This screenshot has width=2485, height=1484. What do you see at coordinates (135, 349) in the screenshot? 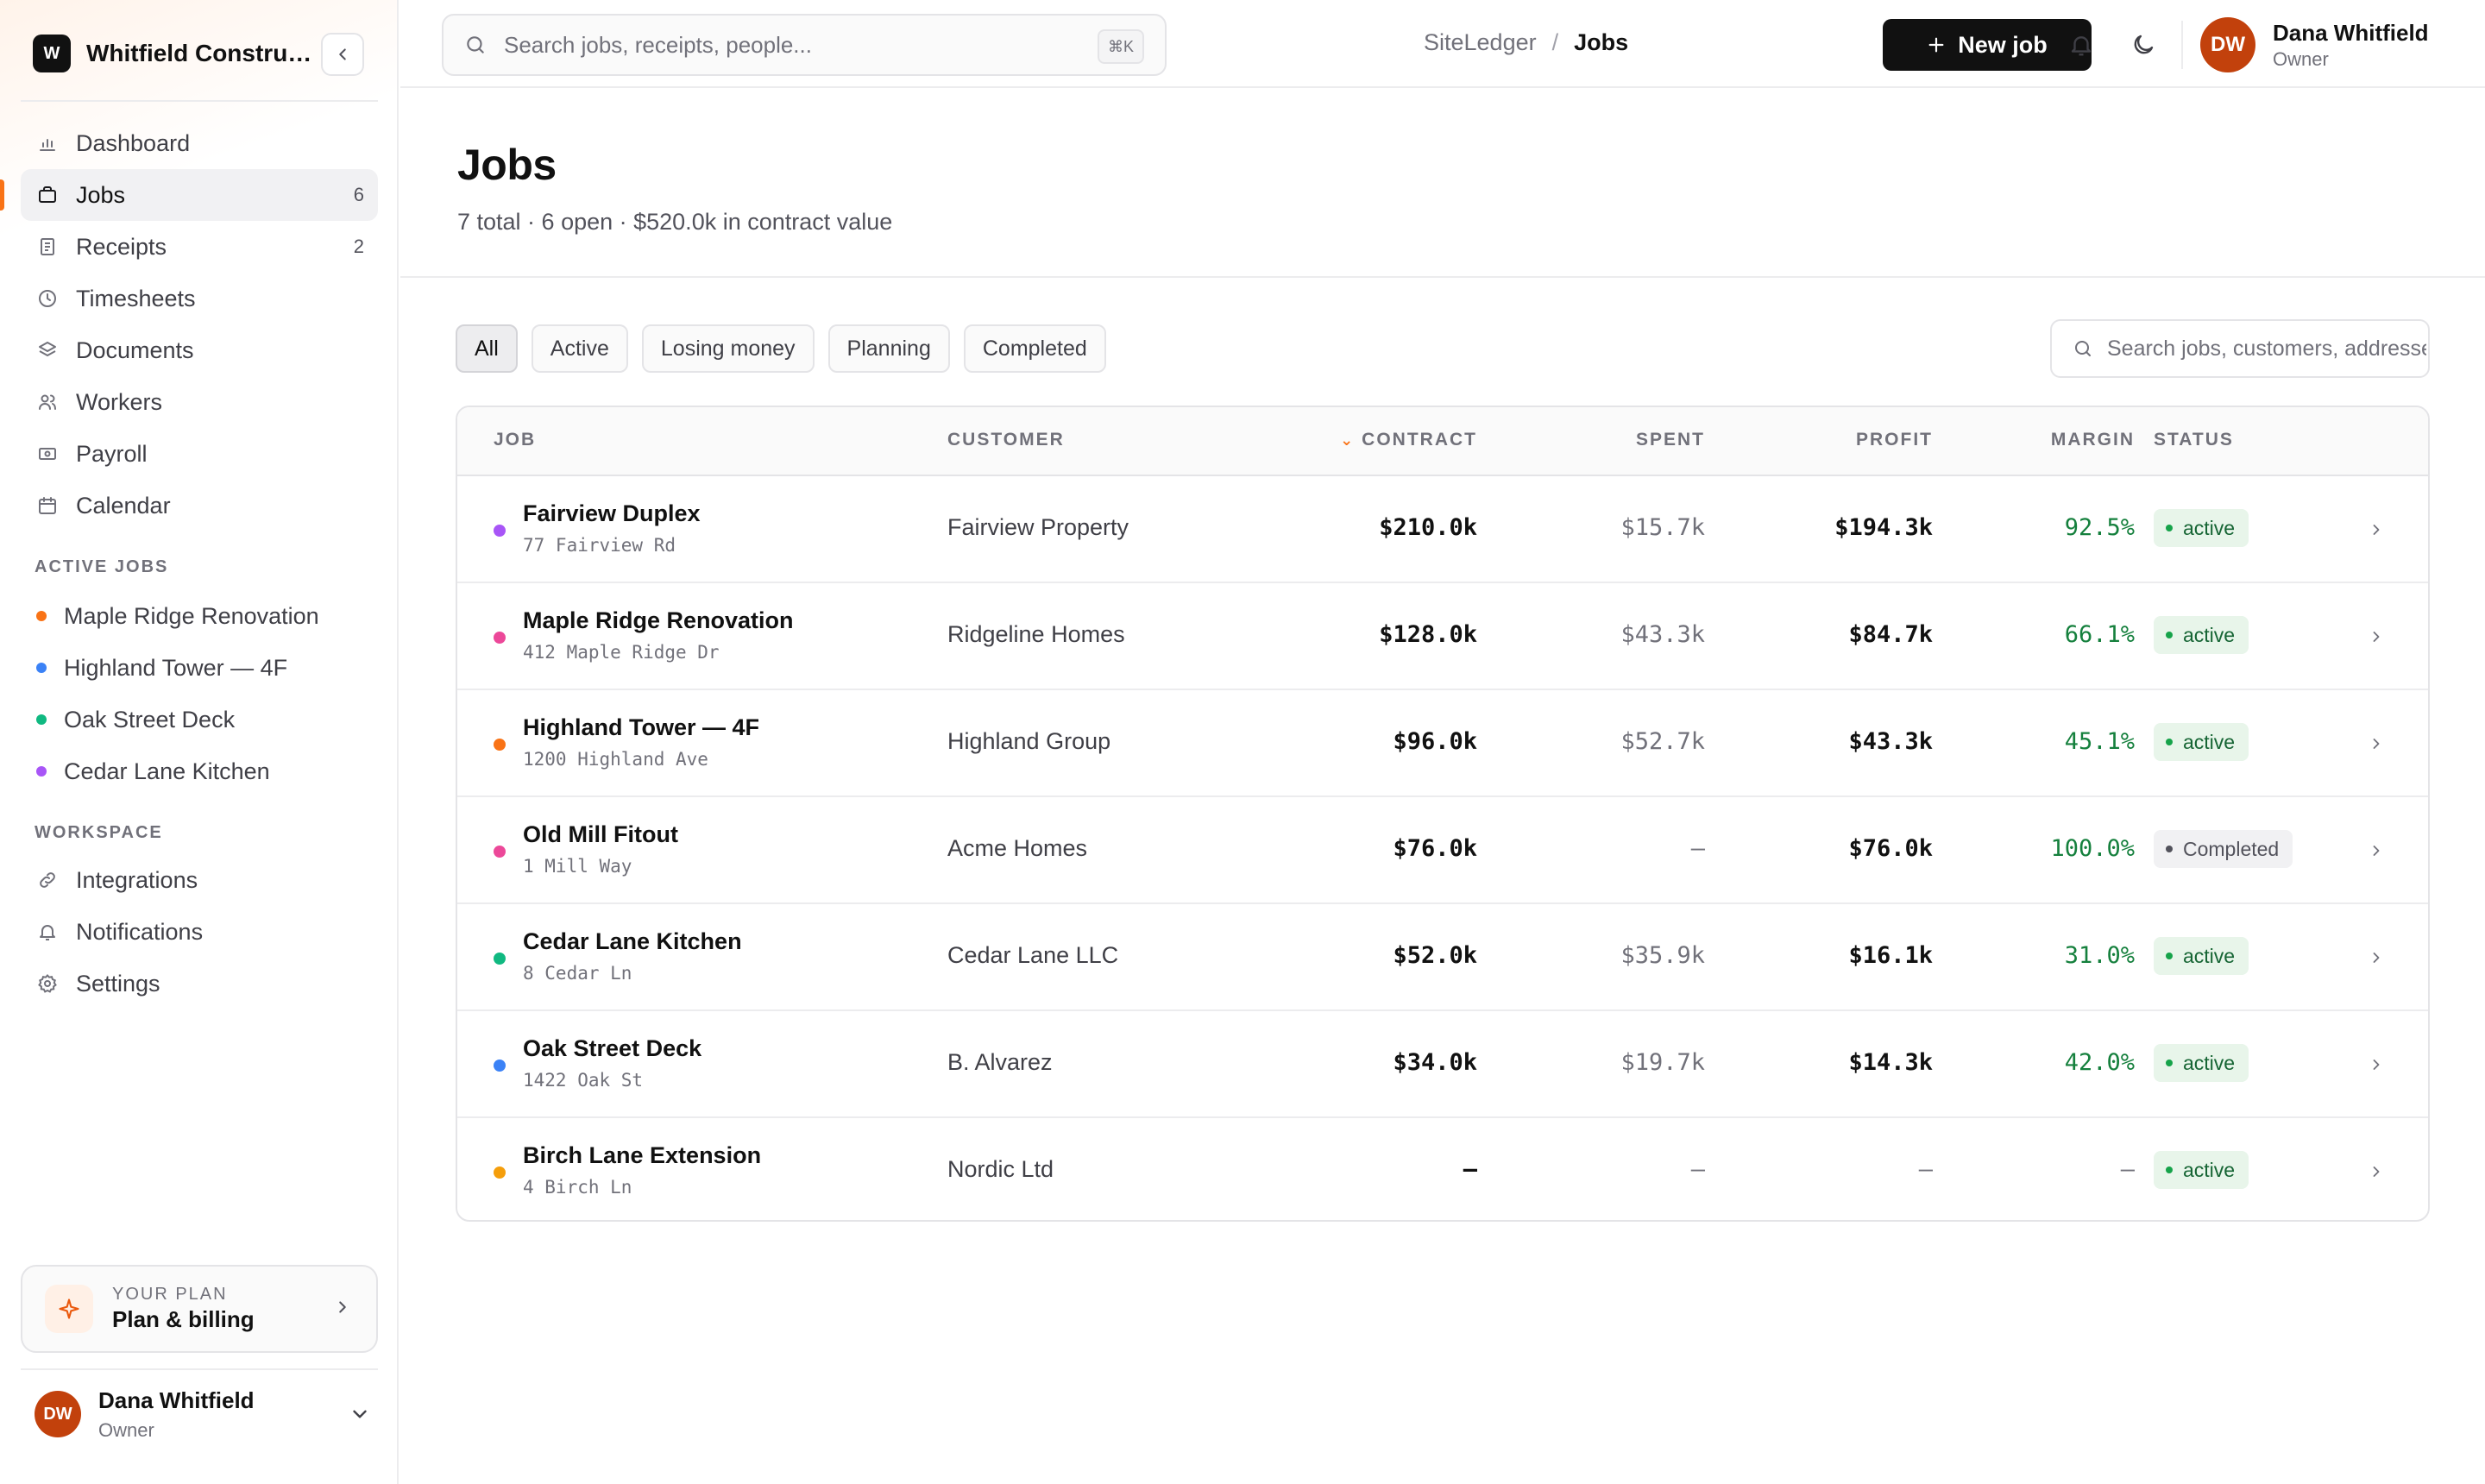
I see `sidebar-item-label: Documents` at bounding box center [135, 349].